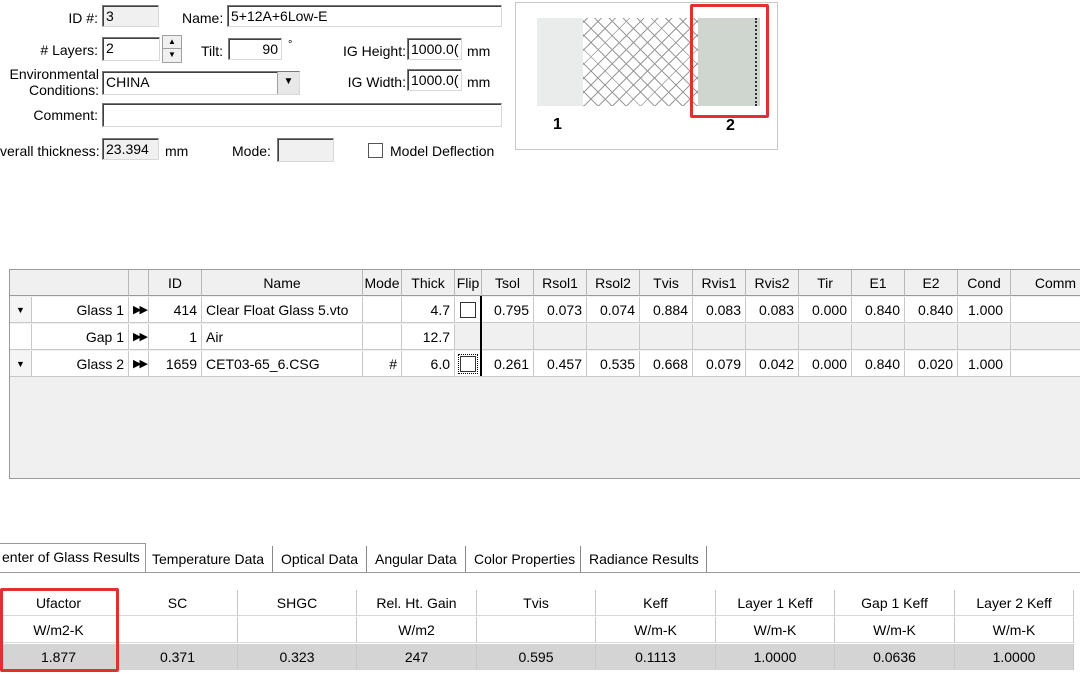 The image size is (1080, 674). I want to click on grid-row-gap-1: Gap 1 ▶▶ 1 Air 12.7, so click(545, 337).